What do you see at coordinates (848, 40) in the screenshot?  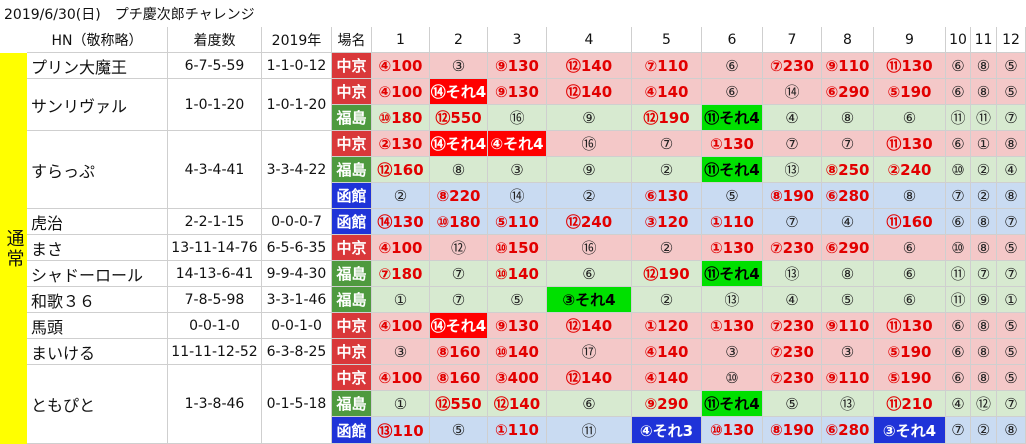 I see `header-race-8: 8` at bounding box center [848, 40].